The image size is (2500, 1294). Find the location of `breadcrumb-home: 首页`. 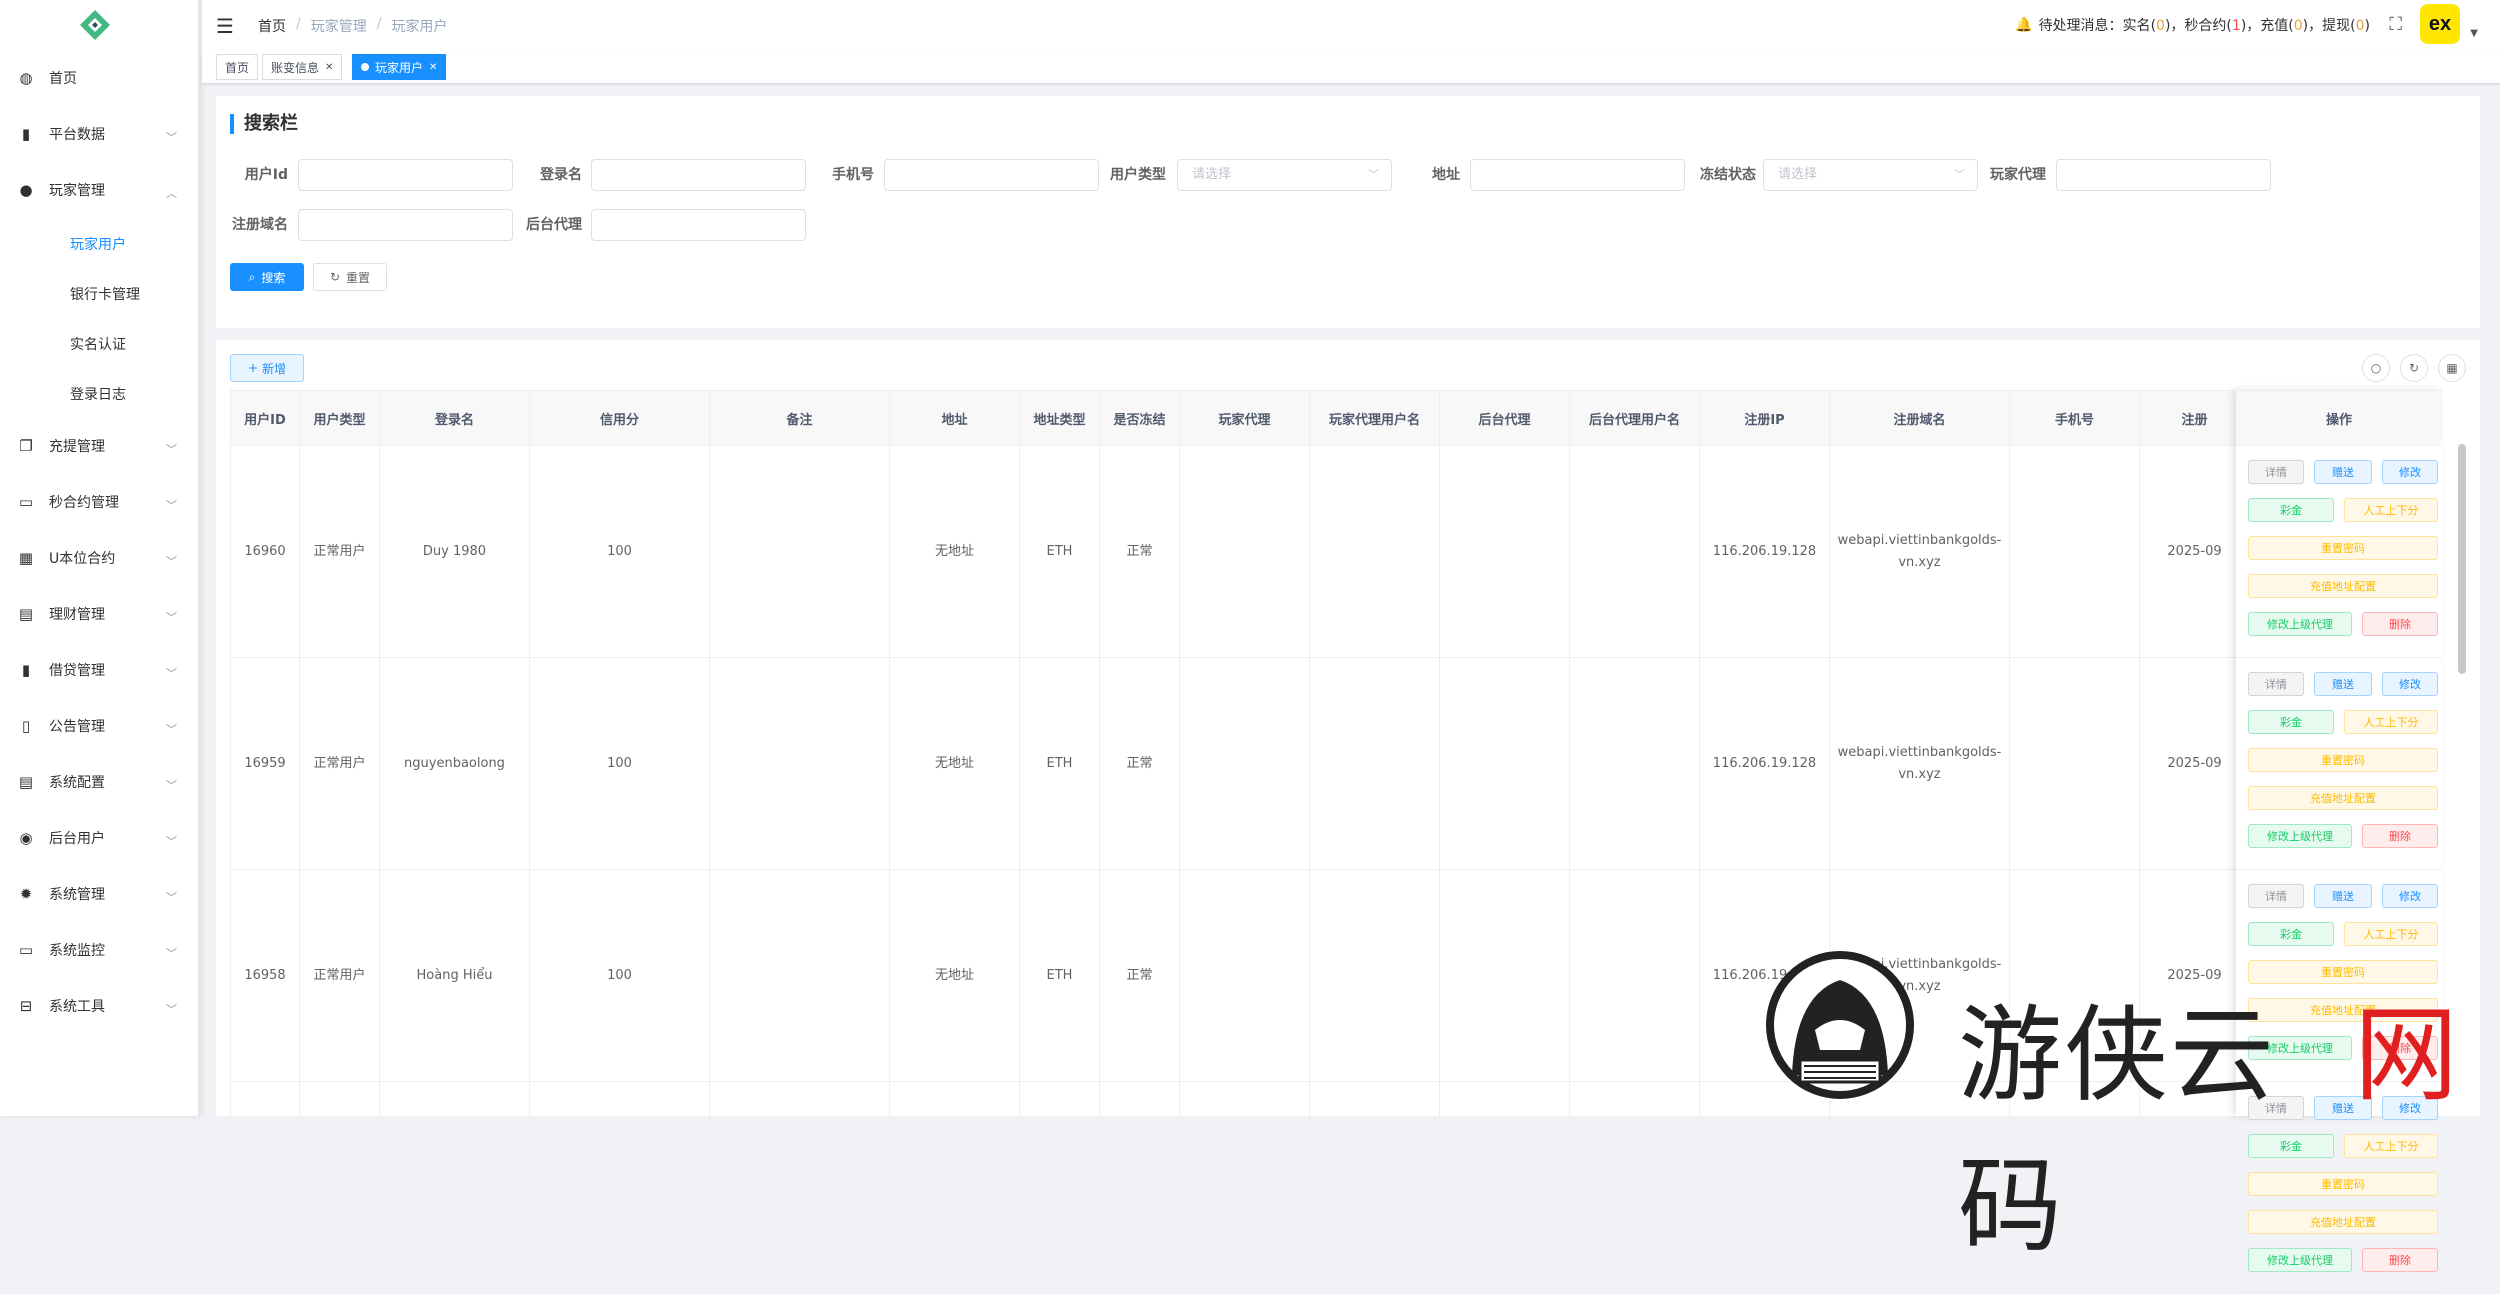

breadcrumb-home: 首页 is located at coordinates (272, 26).